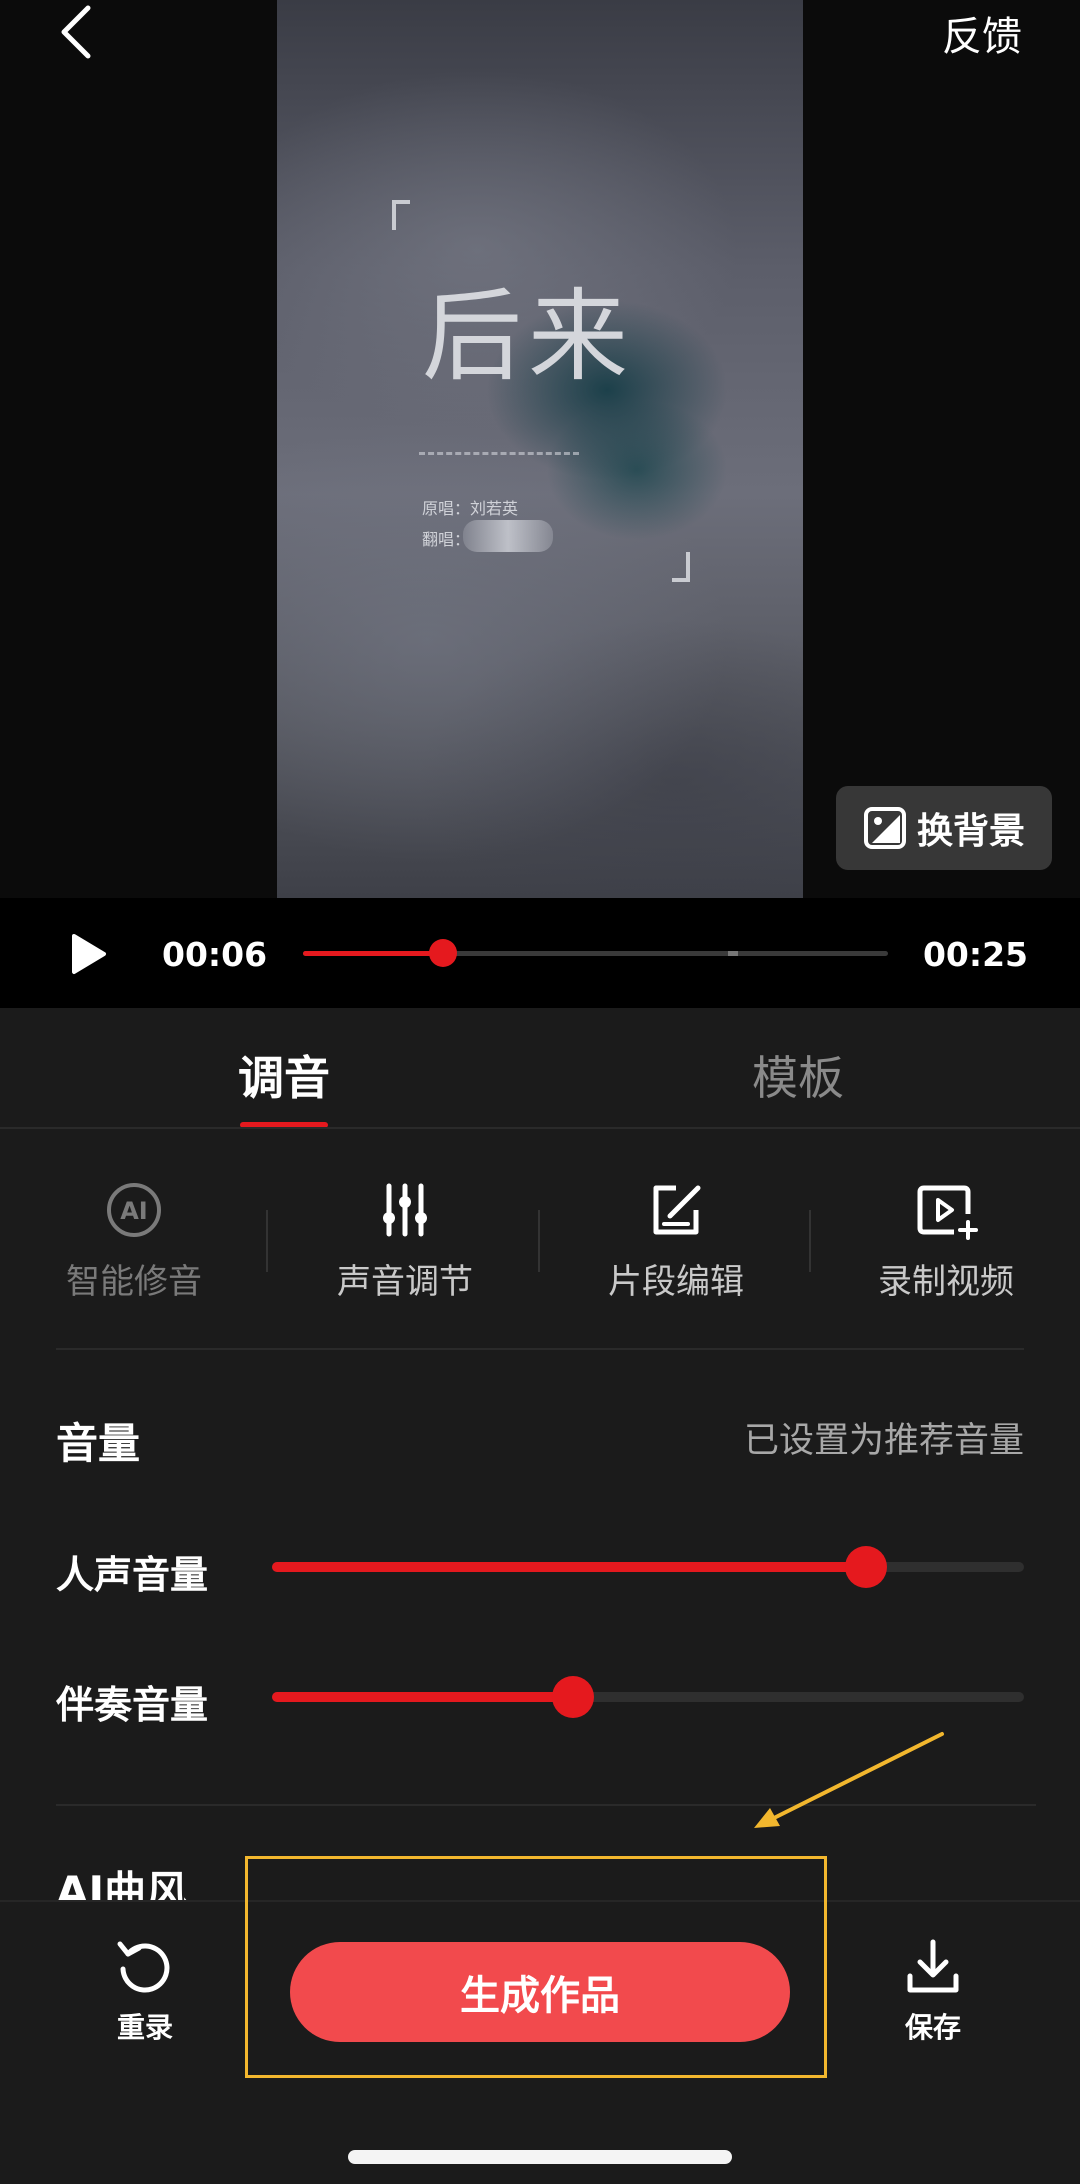 This screenshot has height=2184, width=1080. Describe the element at coordinates (528, 336) in the screenshot. I see `song-title: 后来` at that location.